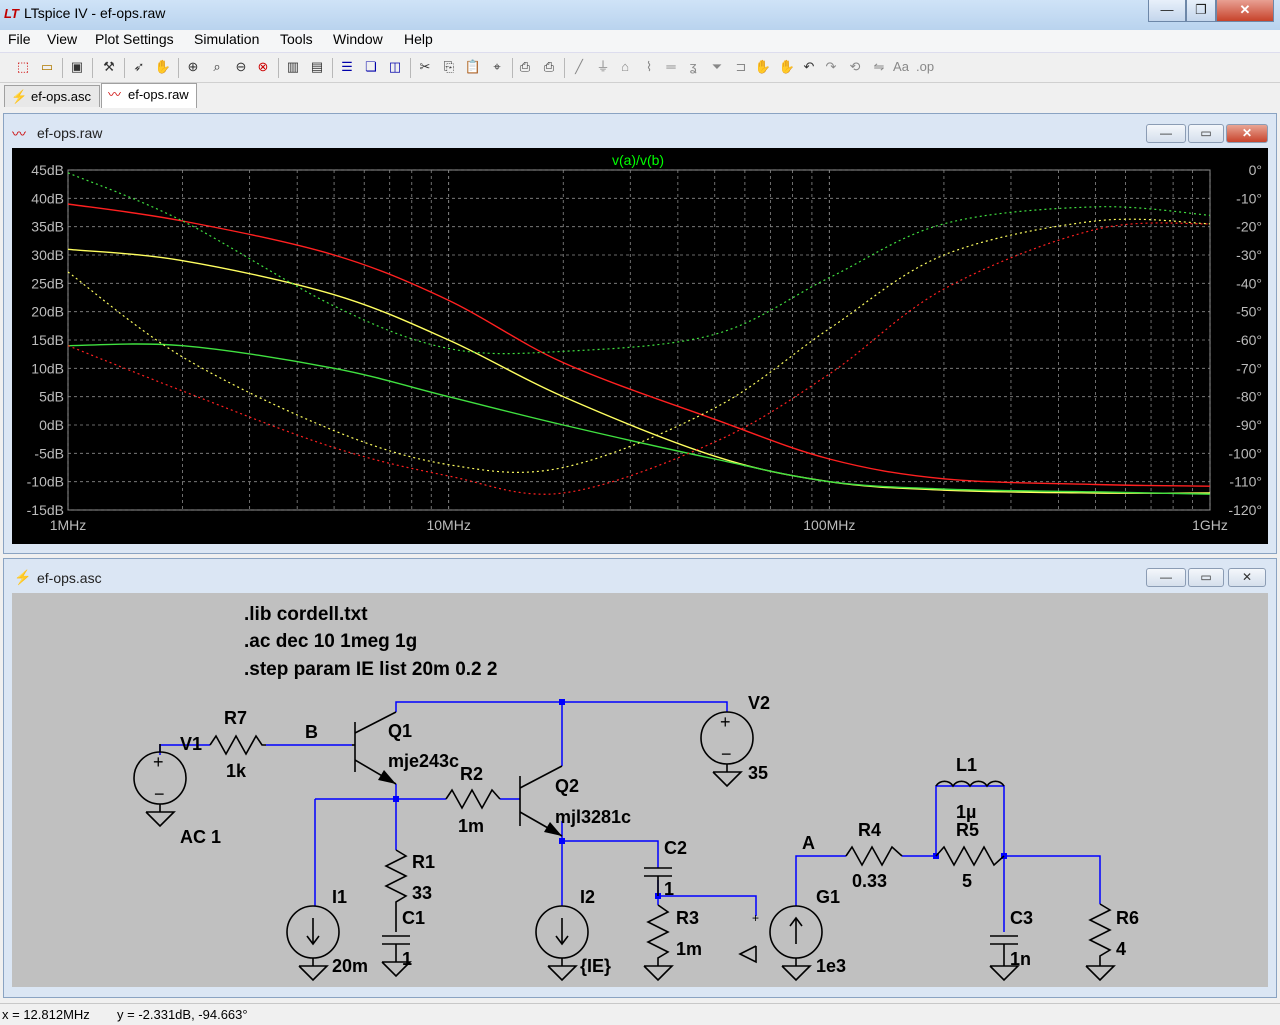 The height and width of the screenshot is (1025, 1280). Describe the element at coordinates (763, 67) in the screenshot. I see `move-icon: ✋` at that location.